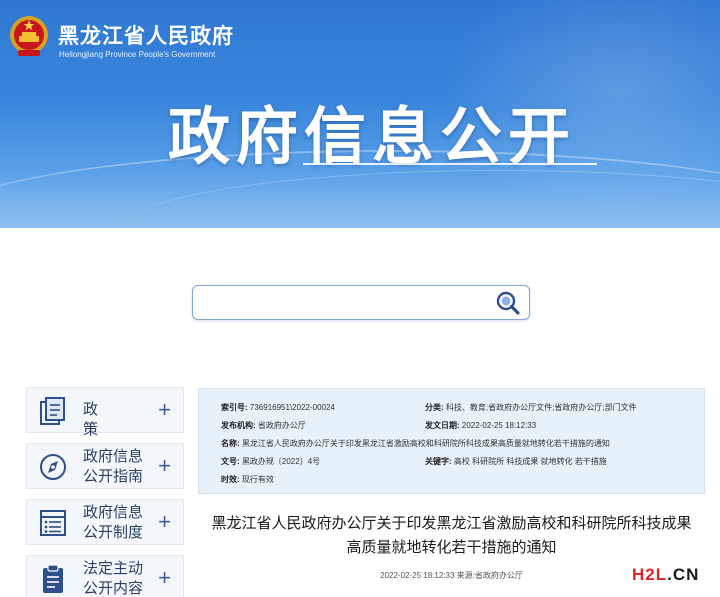  Describe the element at coordinates (230, 461) in the screenshot. I see `info-label: 文号:` at that location.